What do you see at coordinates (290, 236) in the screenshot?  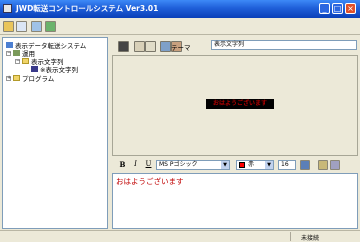 I see `status-divider` at bounding box center [290, 236].